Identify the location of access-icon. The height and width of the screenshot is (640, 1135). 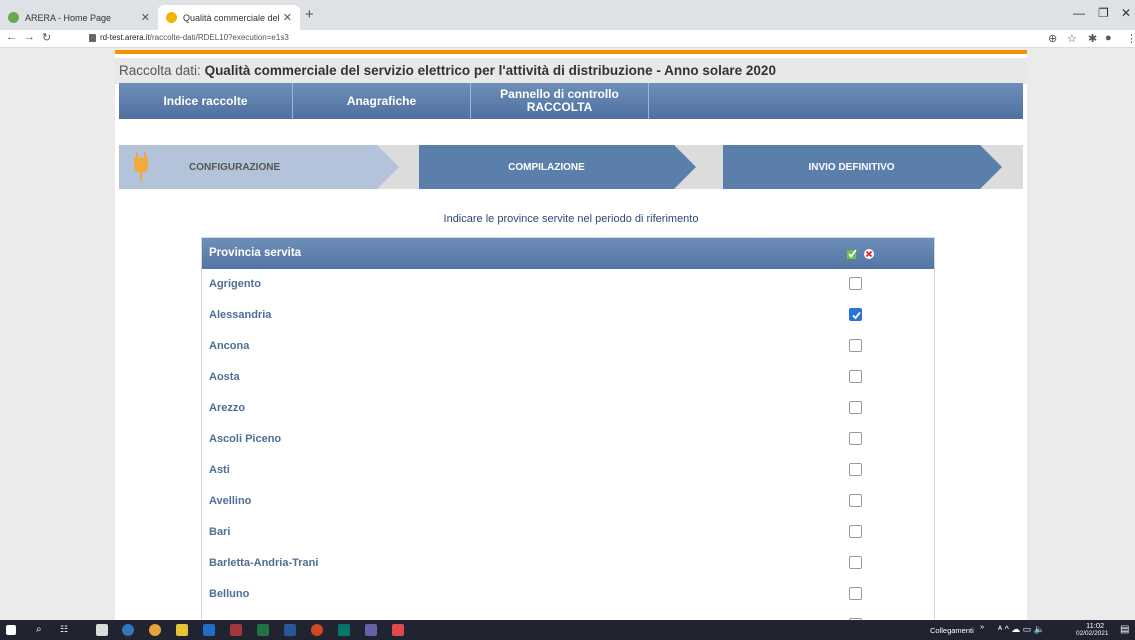
(236, 630).